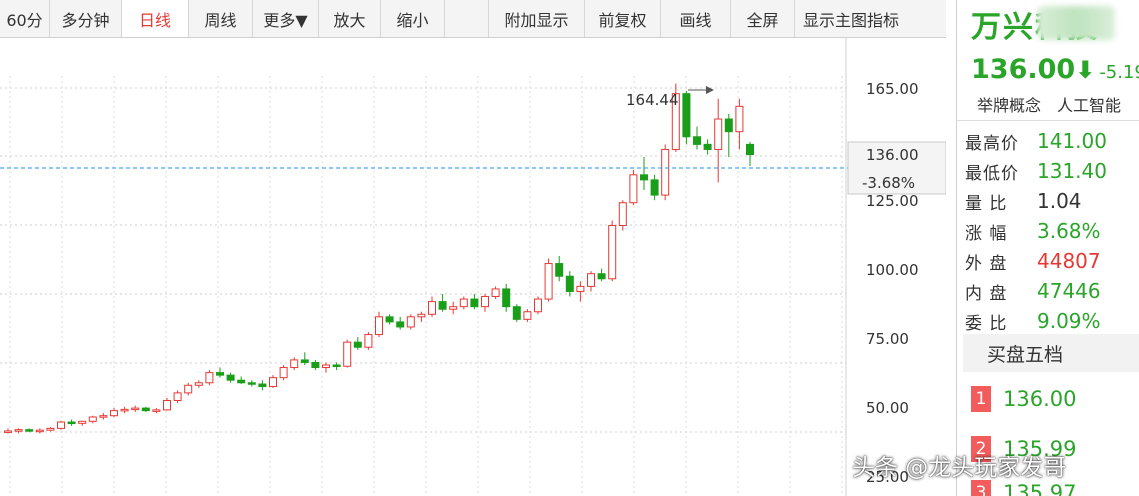  I want to click on forward-adjust-button: 前复权, so click(623, 18).